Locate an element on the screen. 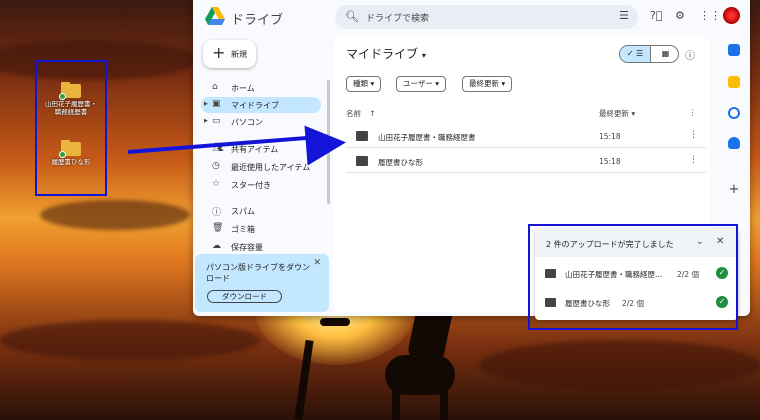 This screenshot has height=420, width=760. new-button-label: 新規 is located at coordinates (239, 54).